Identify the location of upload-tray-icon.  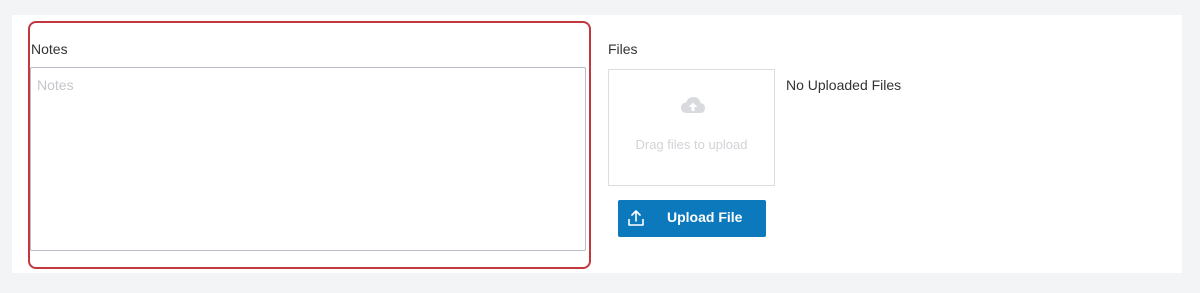
(636, 218).